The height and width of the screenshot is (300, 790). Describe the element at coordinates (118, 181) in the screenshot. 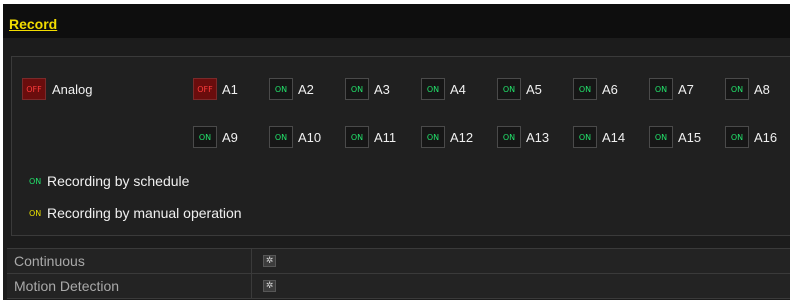

I see `legend-schedule-text: Recording by schedule` at that location.